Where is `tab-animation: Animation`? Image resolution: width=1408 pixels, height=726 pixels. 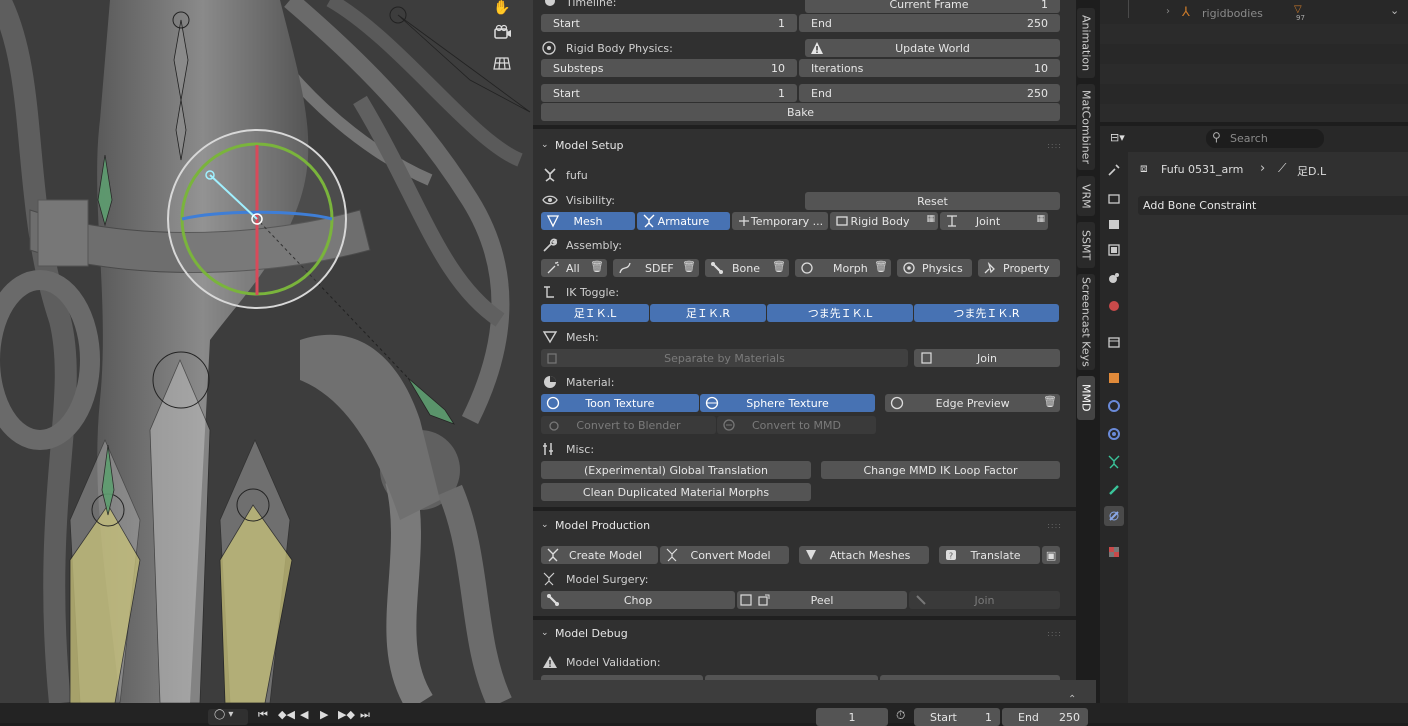 tab-animation: Animation is located at coordinates (1086, 43).